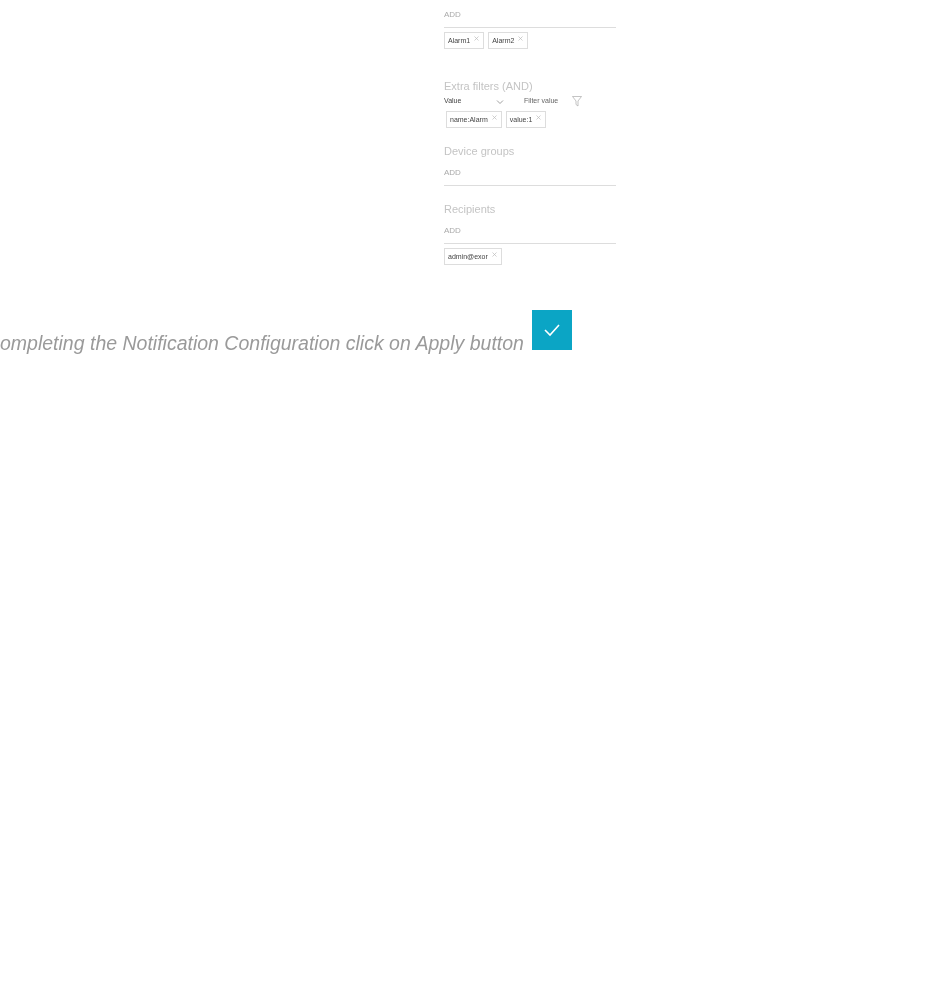  Describe the element at coordinates (489, 86) in the screenshot. I see `section-title: Extra filters (AND)` at that location.